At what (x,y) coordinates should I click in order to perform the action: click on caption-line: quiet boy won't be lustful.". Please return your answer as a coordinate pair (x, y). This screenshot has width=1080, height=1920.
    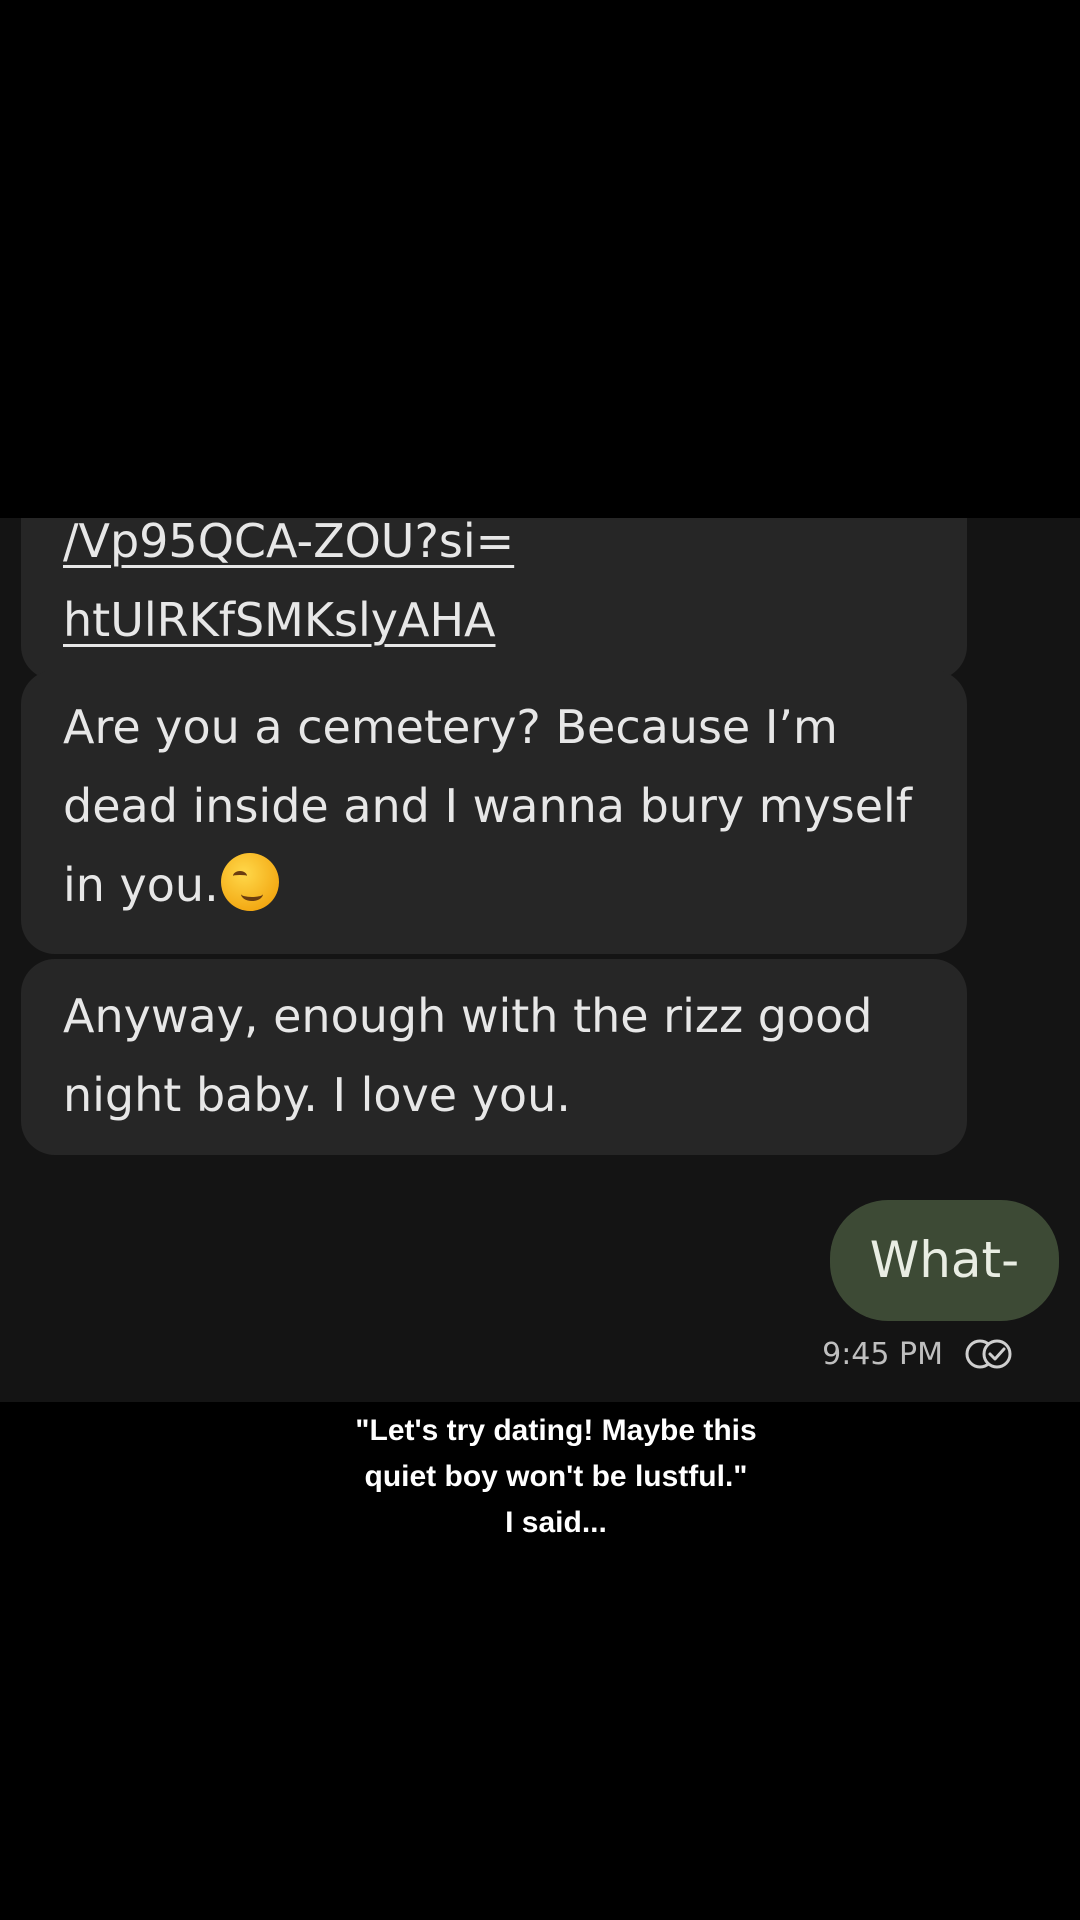
    Looking at the image, I should click on (556, 1476).